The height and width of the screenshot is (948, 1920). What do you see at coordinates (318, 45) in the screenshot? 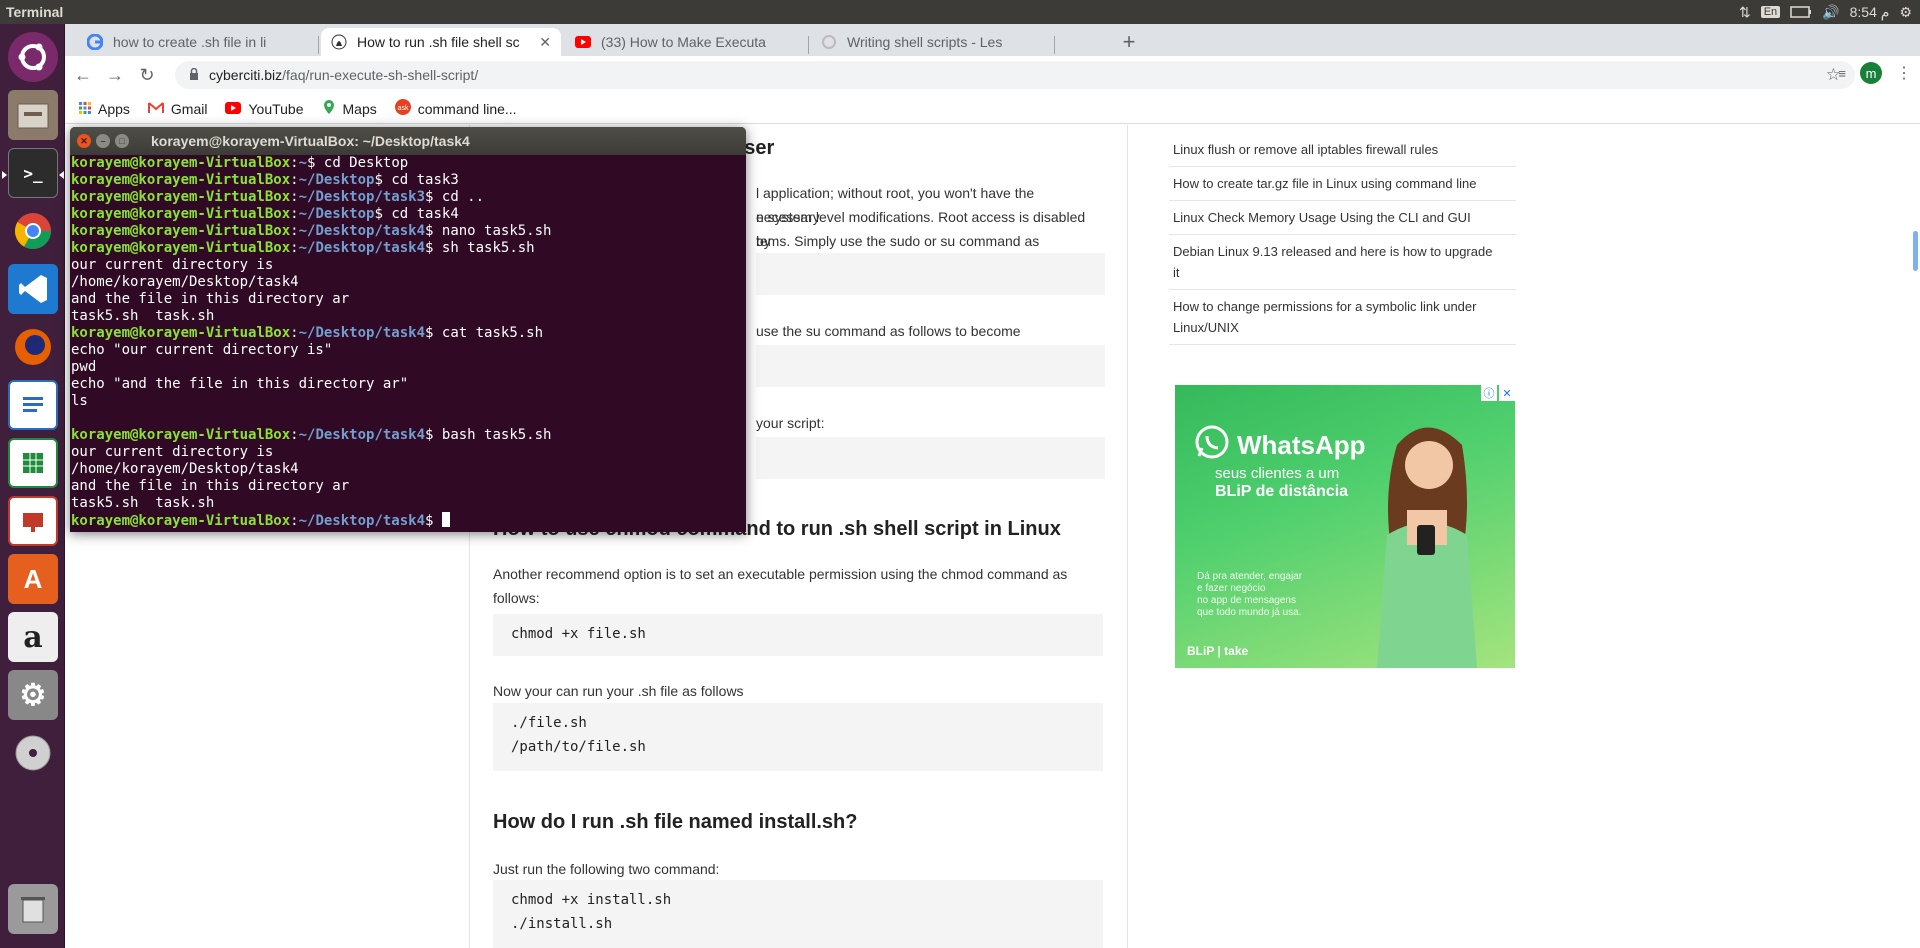
I see `tab-separator` at bounding box center [318, 45].